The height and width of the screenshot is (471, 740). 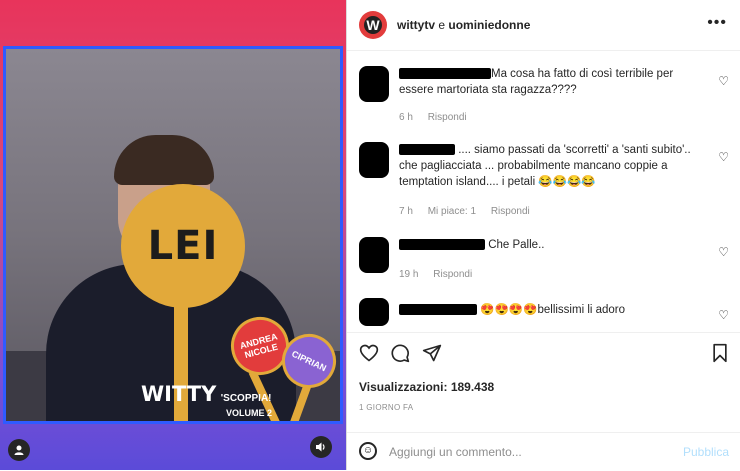 I want to click on paddle-lei-label: LEI, so click(x=183, y=246).